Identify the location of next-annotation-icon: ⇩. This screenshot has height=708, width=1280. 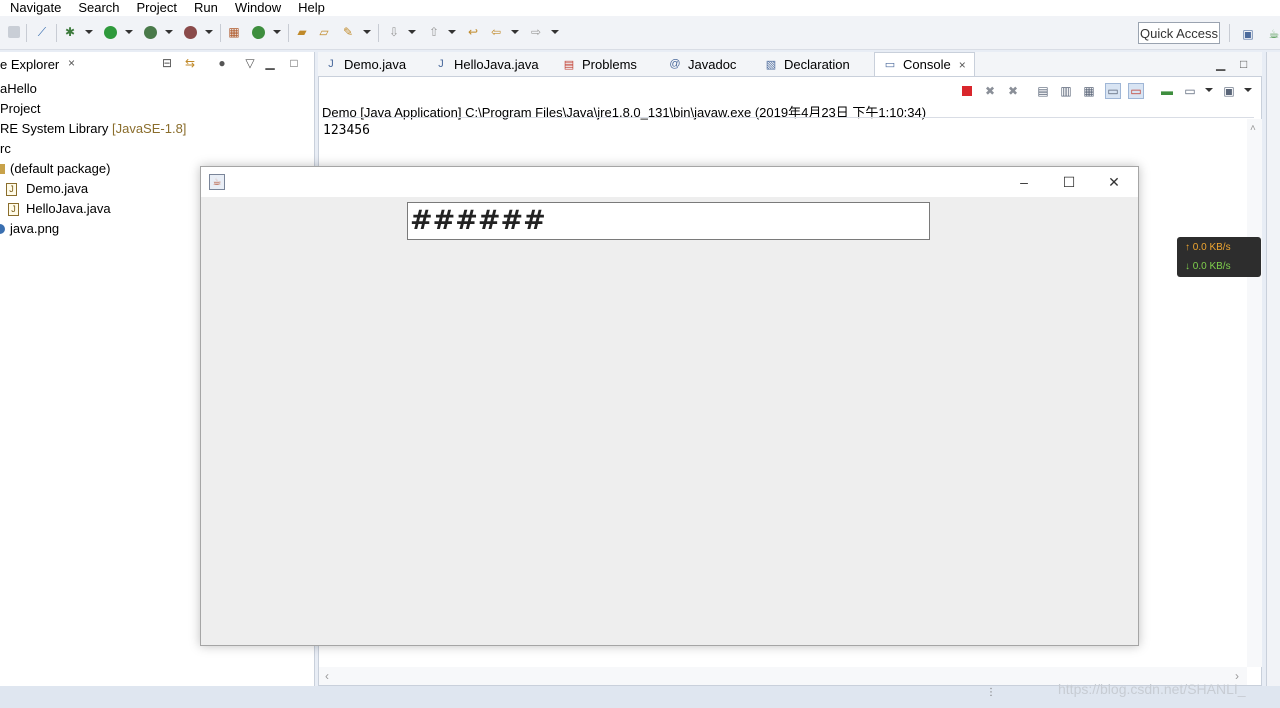
(394, 32).